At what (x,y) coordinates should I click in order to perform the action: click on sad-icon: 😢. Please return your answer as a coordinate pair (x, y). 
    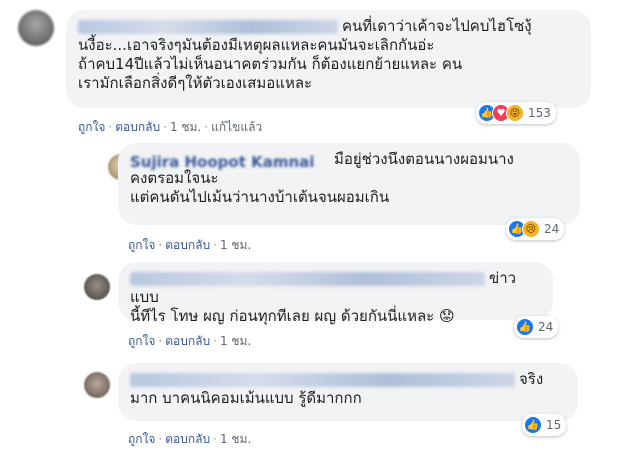
    Looking at the image, I should click on (531, 229).